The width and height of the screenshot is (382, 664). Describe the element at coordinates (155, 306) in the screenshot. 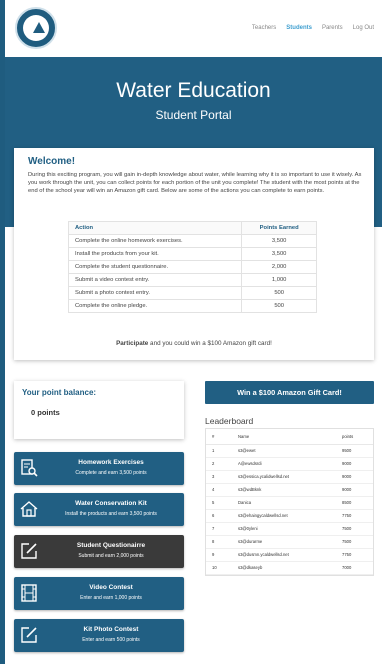

I see `action-cell: Complete the online pledge.` at that location.